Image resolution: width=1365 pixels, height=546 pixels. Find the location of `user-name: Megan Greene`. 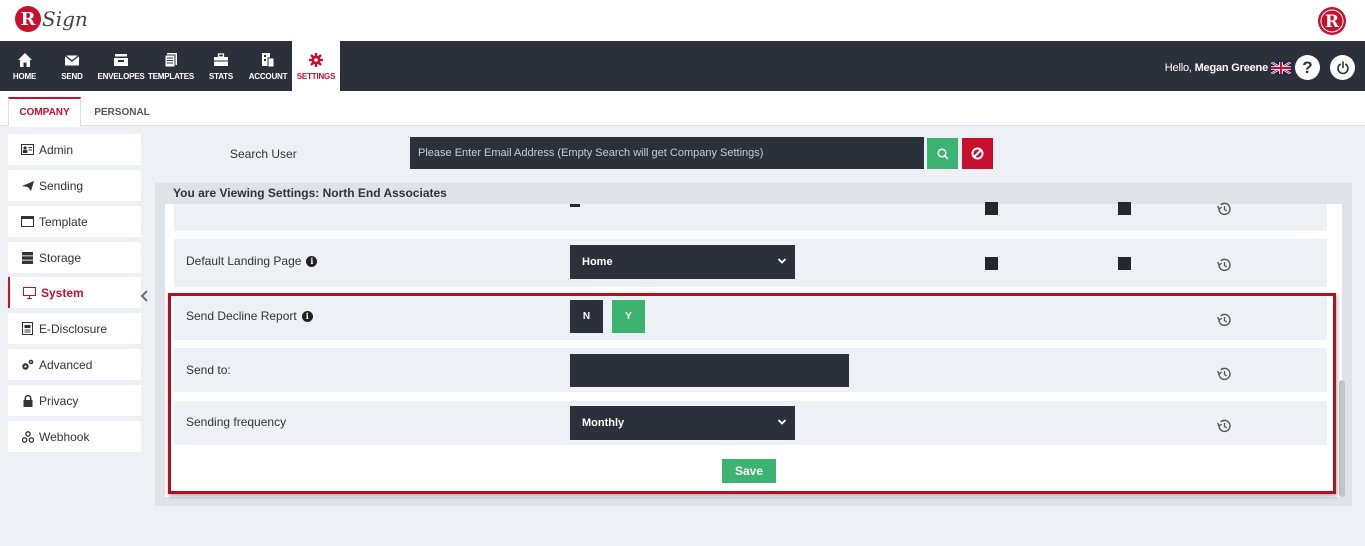

user-name: Megan Greene is located at coordinates (1231, 68).